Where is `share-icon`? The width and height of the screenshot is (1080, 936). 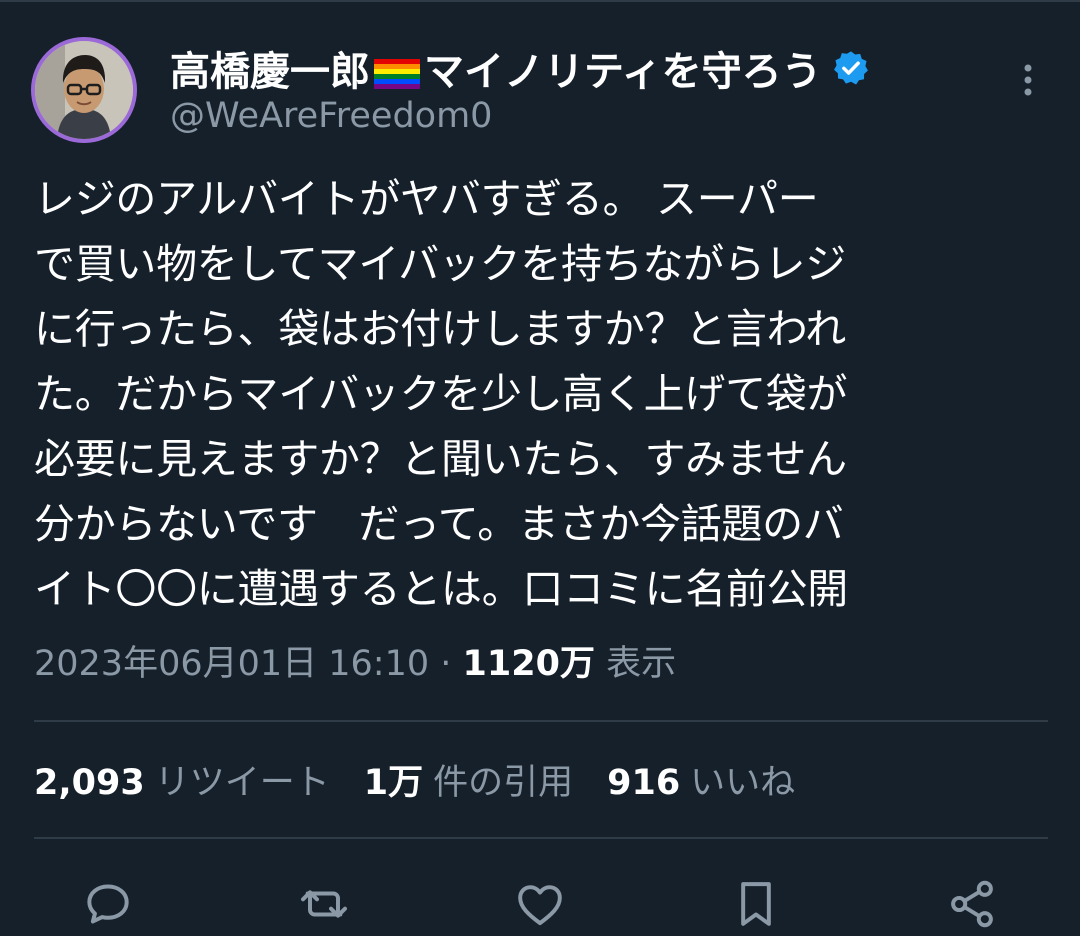 share-icon is located at coordinates (972, 904).